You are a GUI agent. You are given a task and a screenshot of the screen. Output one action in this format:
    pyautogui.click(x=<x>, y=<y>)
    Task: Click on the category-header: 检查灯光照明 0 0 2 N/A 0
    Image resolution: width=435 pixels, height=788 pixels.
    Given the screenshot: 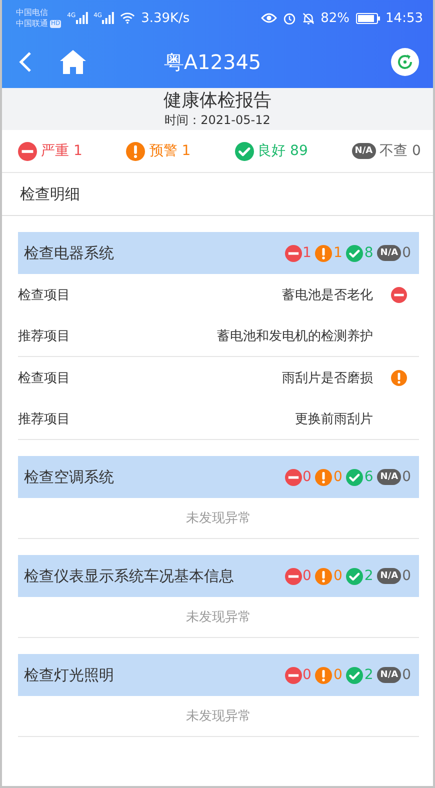 What is the action you would take?
    pyautogui.click(x=218, y=675)
    